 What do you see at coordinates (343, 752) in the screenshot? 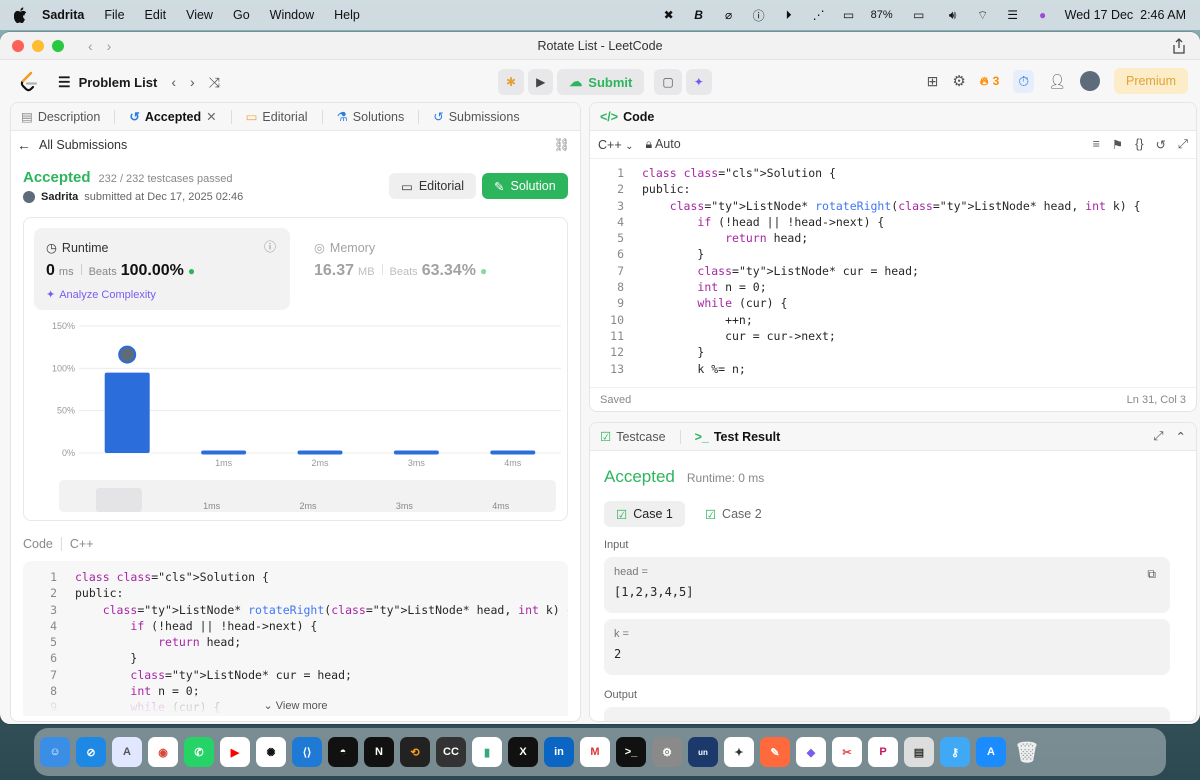
I see `github-icon: ◓` at bounding box center [343, 752].